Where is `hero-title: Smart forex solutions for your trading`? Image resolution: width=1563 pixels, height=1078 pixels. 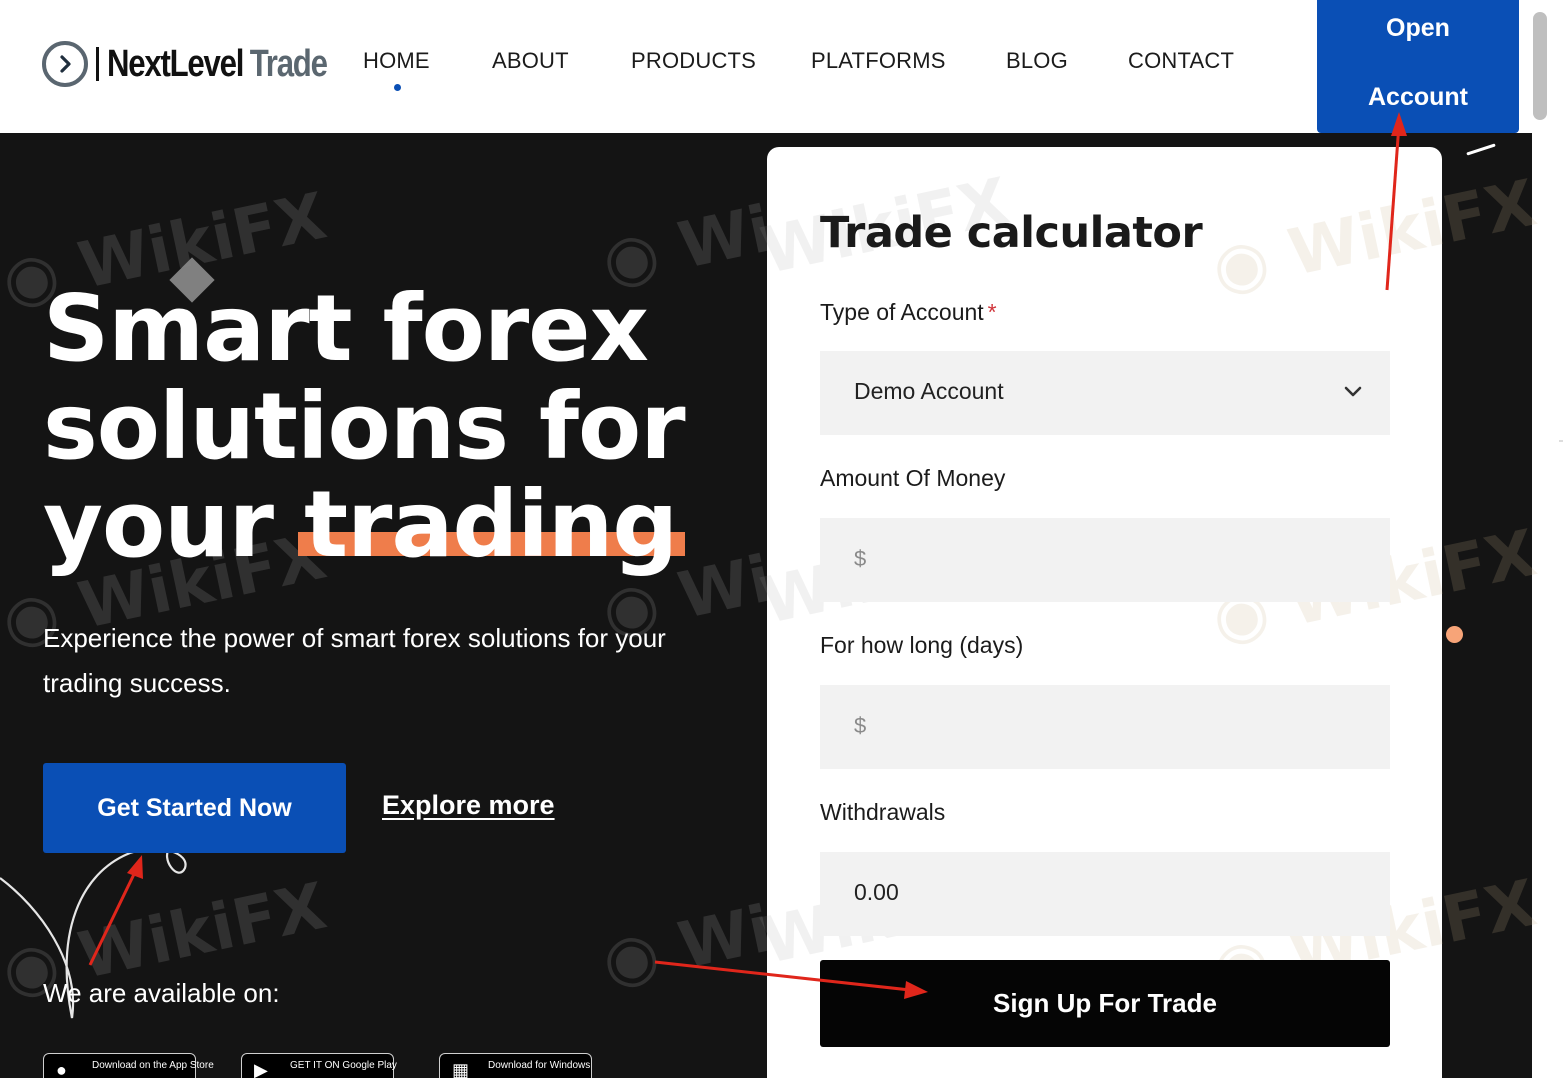
hero-title: Smart forex solutions for your trading is located at coordinates (364, 424).